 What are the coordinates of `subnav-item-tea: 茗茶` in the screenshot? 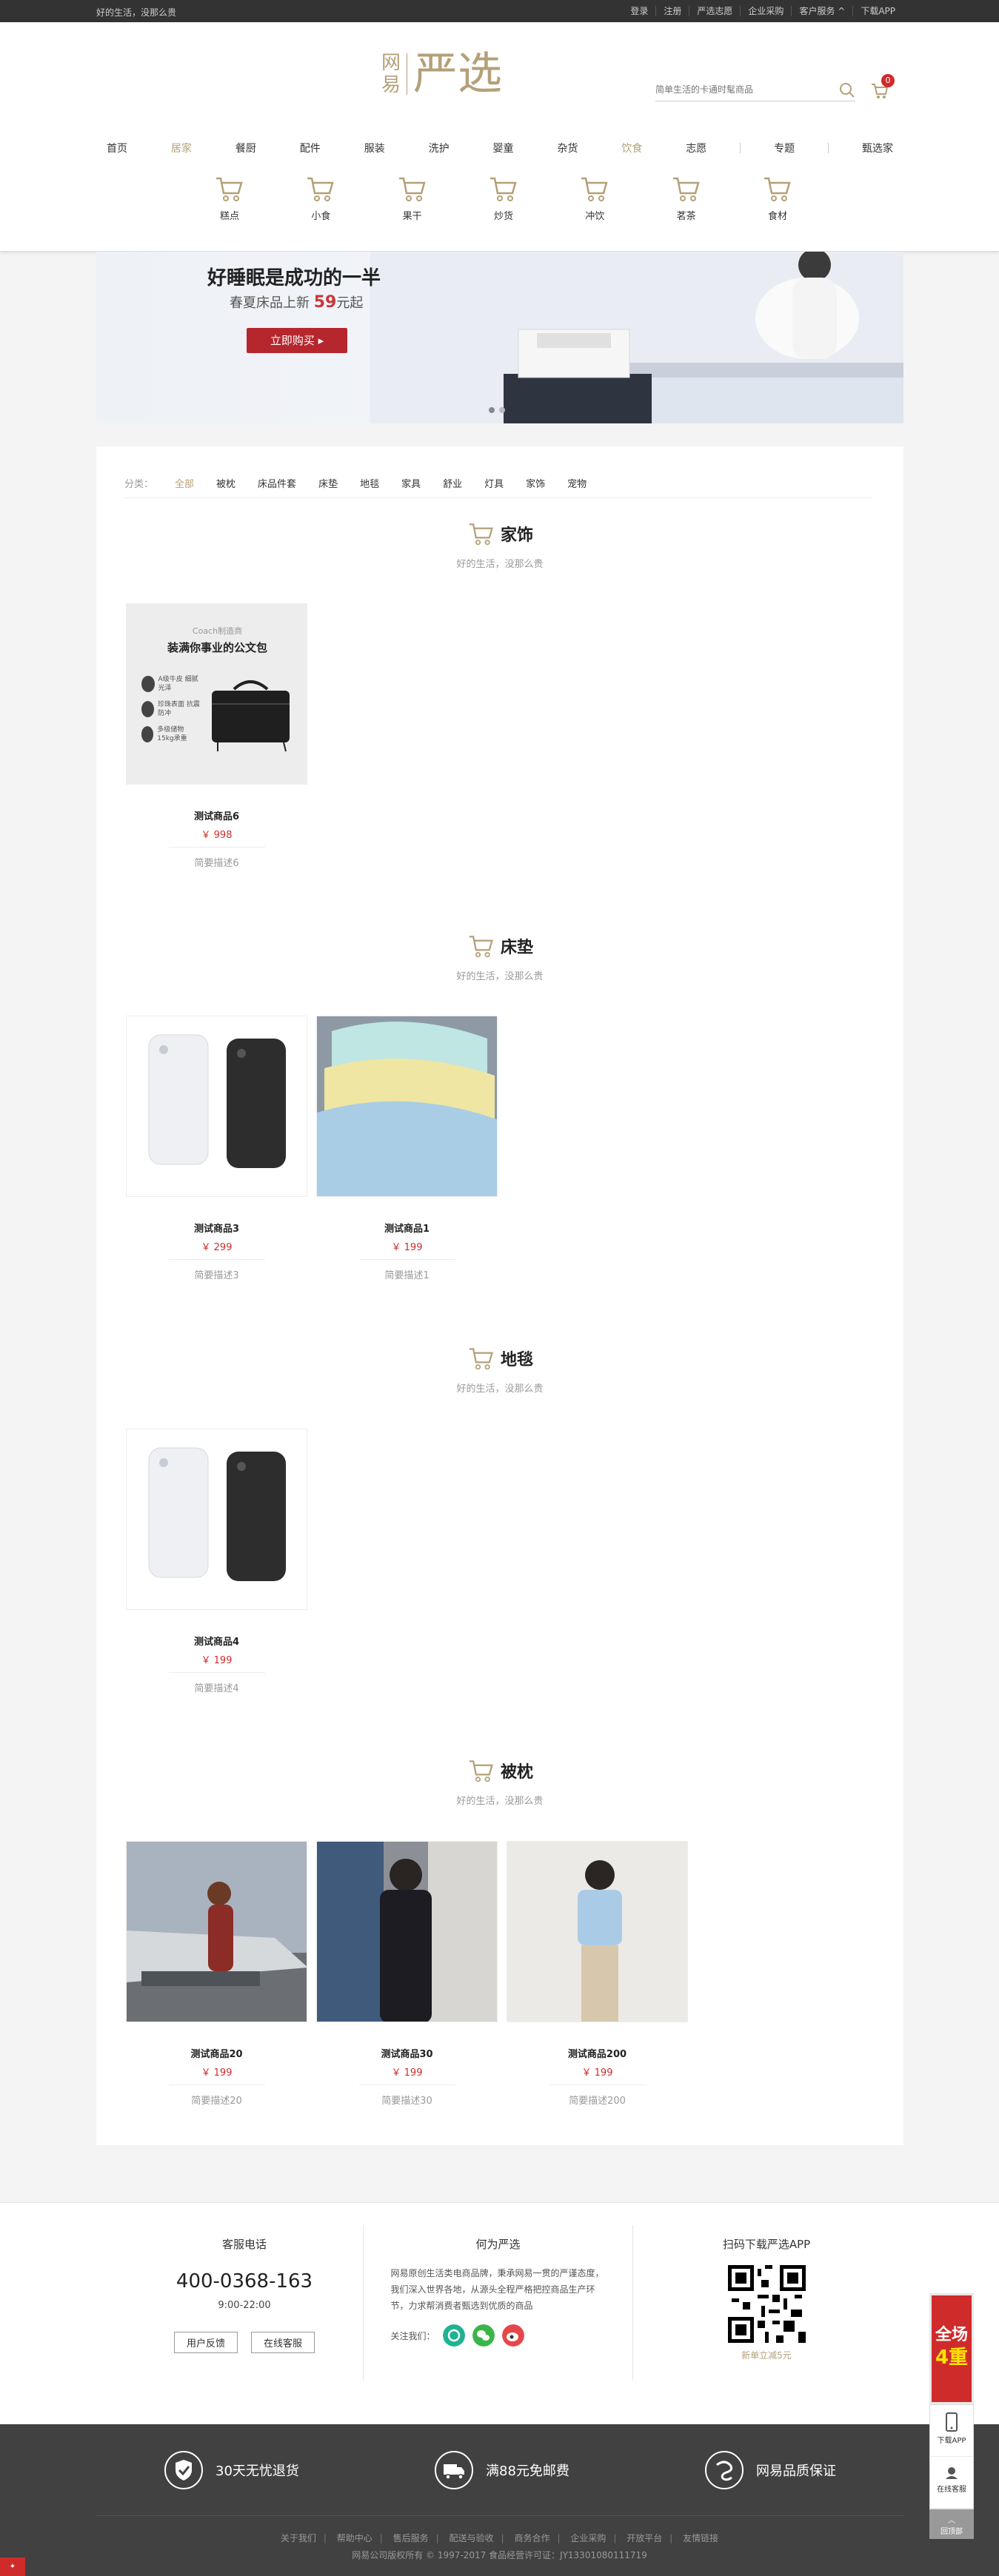 It's located at (687, 207).